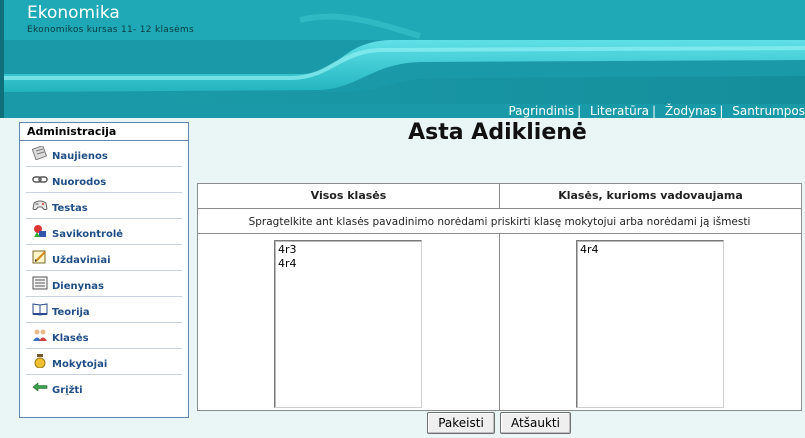  Describe the element at coordinates (79, 364) in the screenshot. I see `sidebar-item-label: Mokytojai` at that location.